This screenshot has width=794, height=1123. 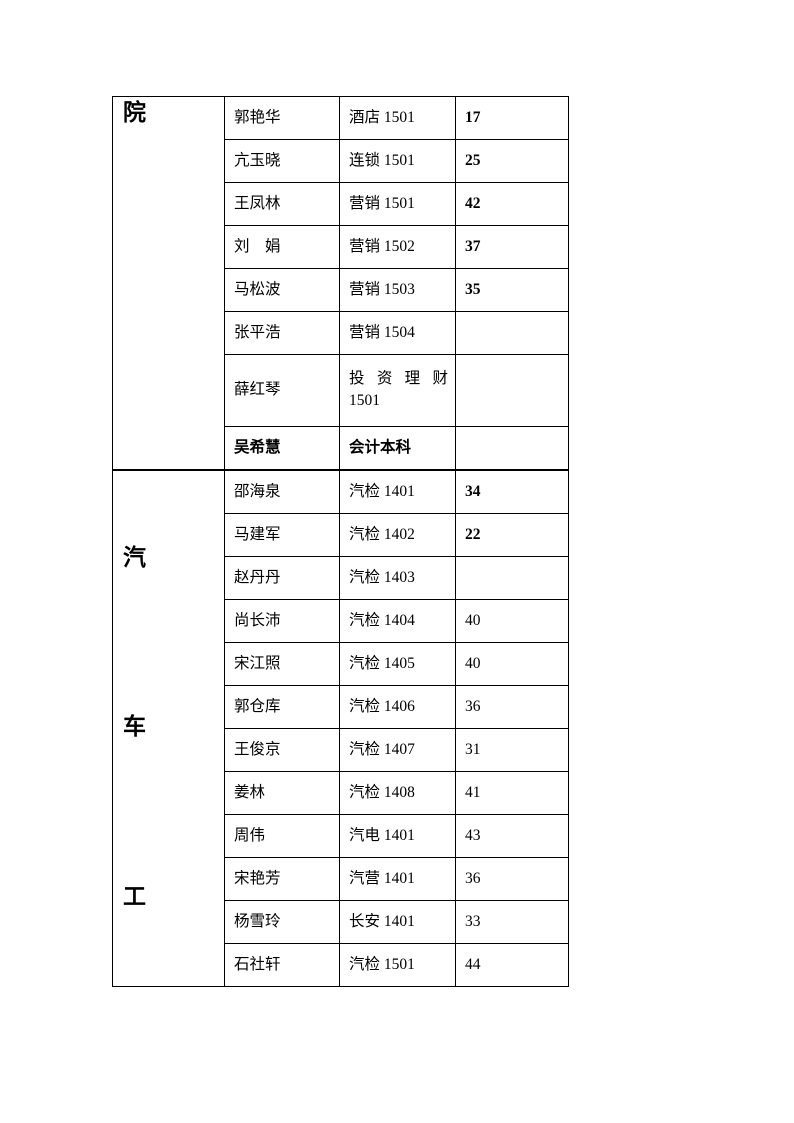 I want to click on class-cell: 长安 1401, so click(x=397, y=921).